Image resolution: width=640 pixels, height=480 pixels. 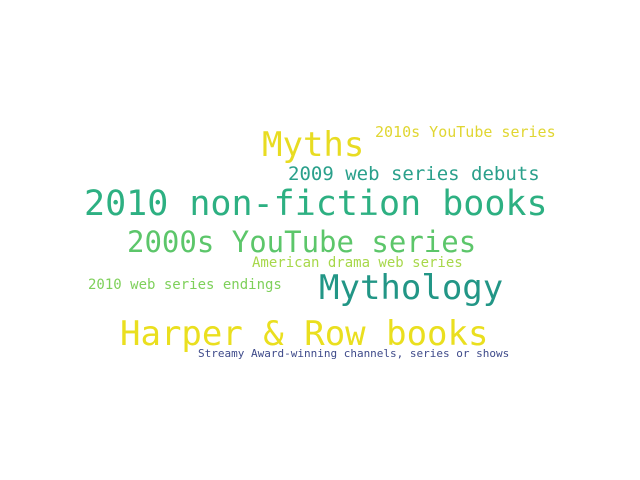 I want to click on word-myths: Myths, so click(x=313, y=145).